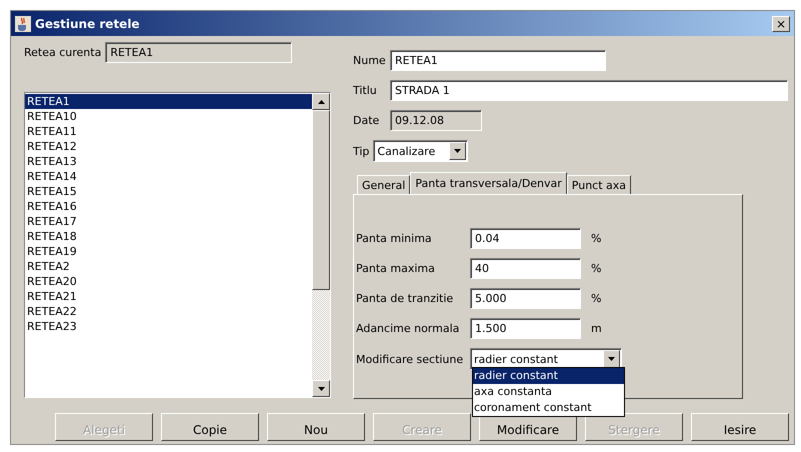 Image resolution: width=801 pixels, height=452 pixels. What do you see at coordinates (420, 151) in the screenshot?
I see `type-dropdown: Canalizare` at bounding box center [420, 151].